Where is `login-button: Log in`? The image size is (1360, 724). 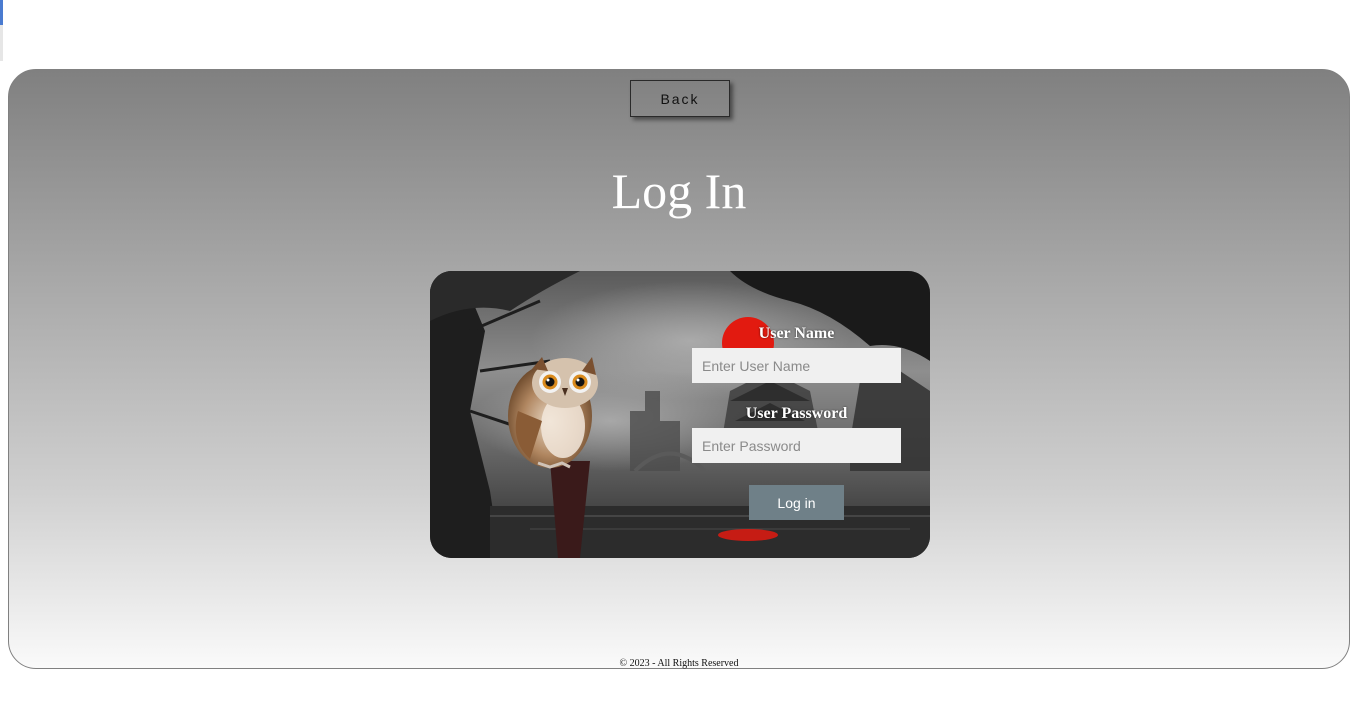
login-button: Log in is located at coordinates (796, 502).